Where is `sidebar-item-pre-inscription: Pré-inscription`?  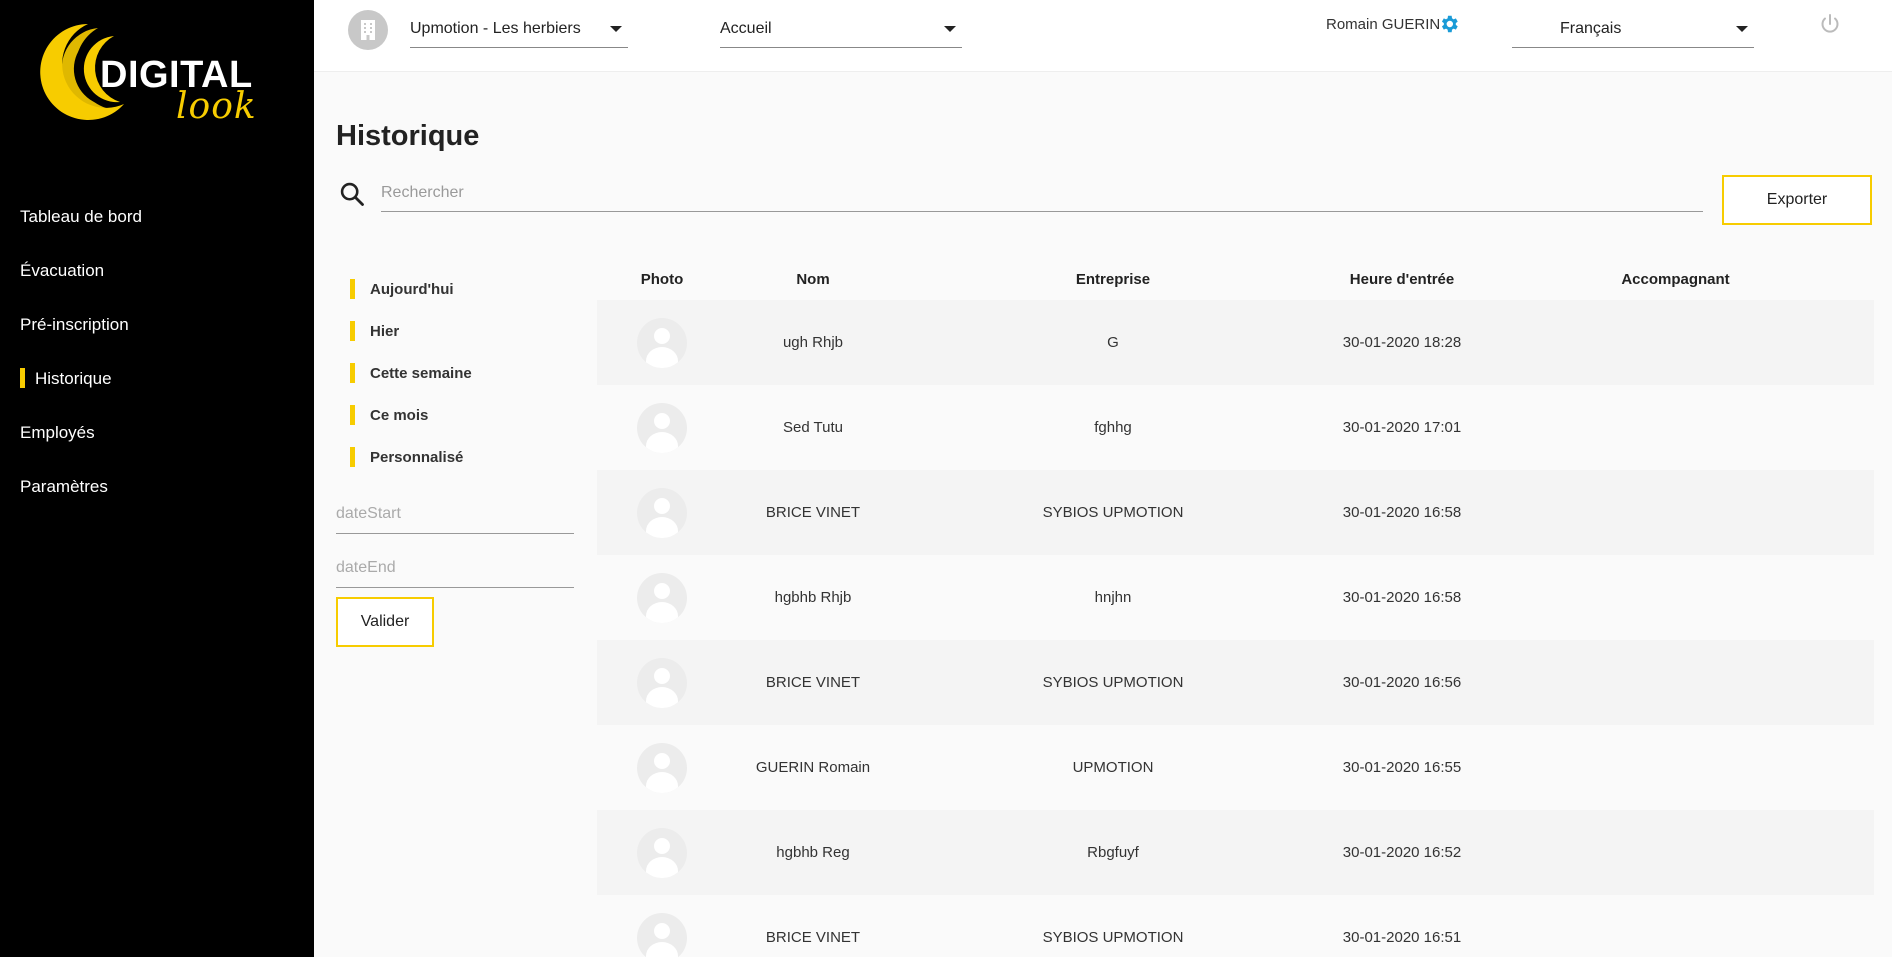
sidebar-item-pre-inscription: Pré-inscription is located at coordinates (157, 325).